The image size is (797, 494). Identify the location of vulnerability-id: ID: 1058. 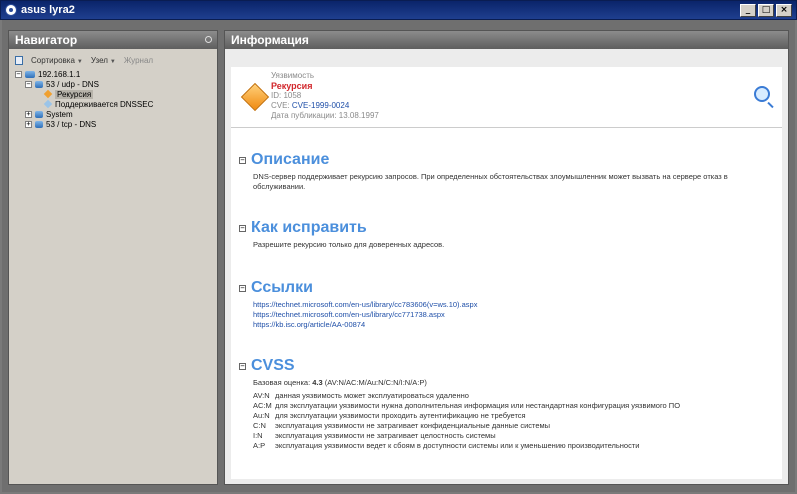
(286, 95).